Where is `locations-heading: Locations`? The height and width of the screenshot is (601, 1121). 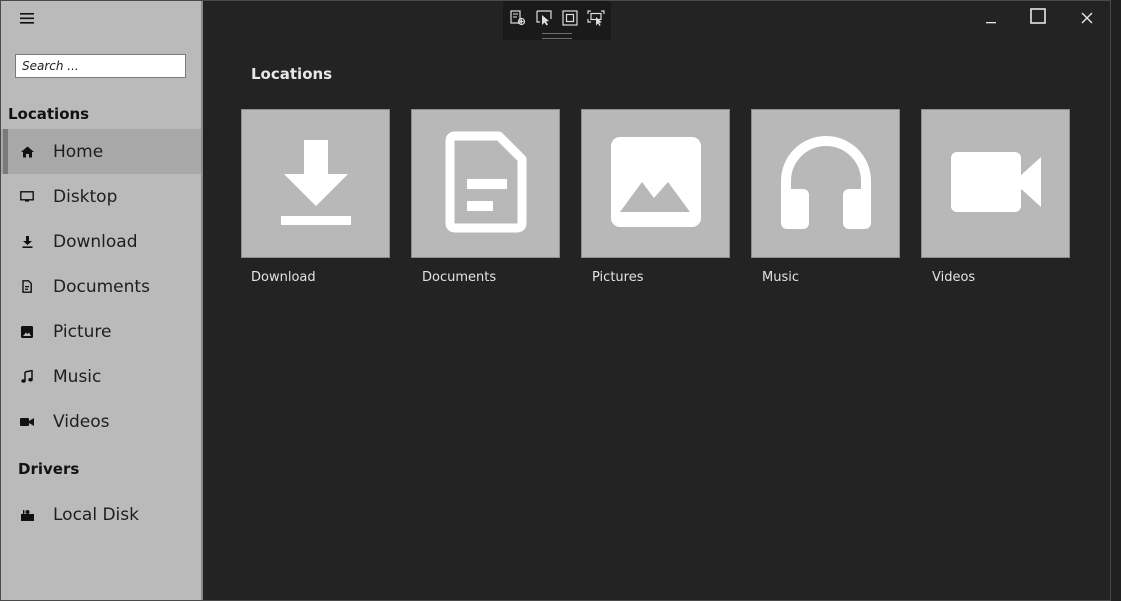
locations-heading: Locations is located at coordinates (49, 114).